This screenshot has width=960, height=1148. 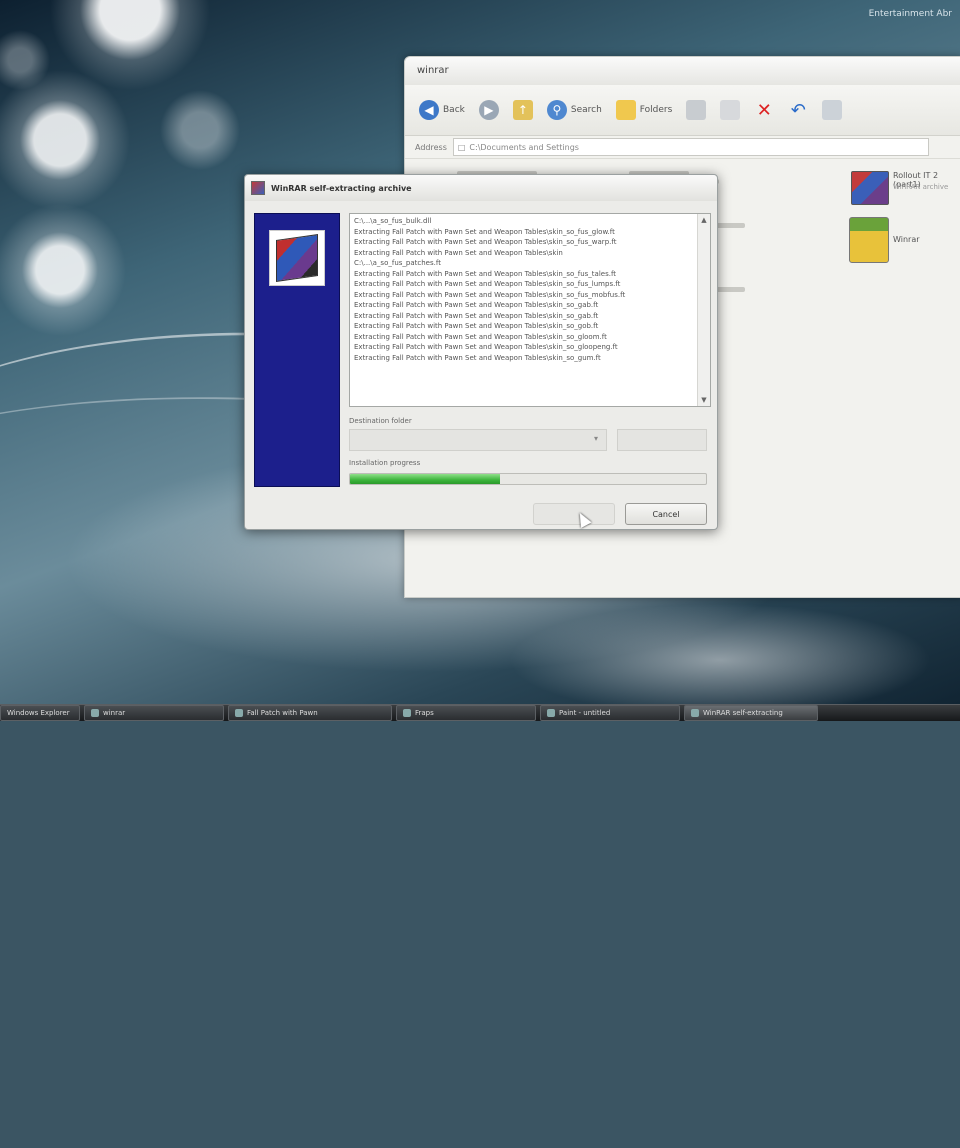 I want to click on explorer-toolbar: ◀ Back ▶ ↑ ⚲ Search Folders ✕ ↶, so click(x=682, y=110).